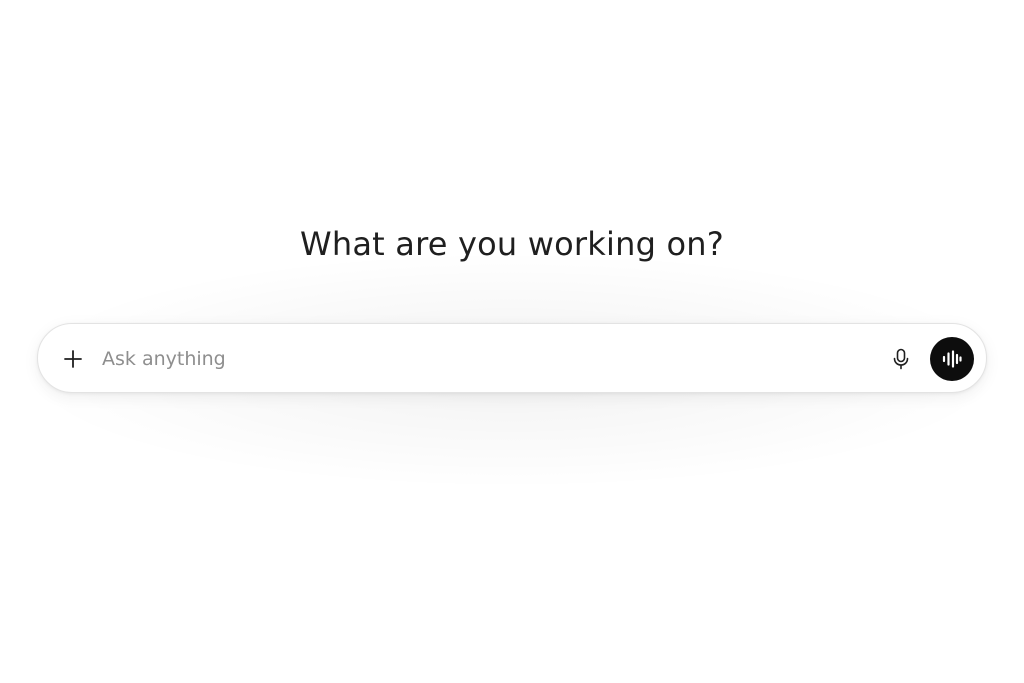 The width and height of the screenshot is (1024, 683). I want to click on voice-waveform-icon, so click(952, 359).